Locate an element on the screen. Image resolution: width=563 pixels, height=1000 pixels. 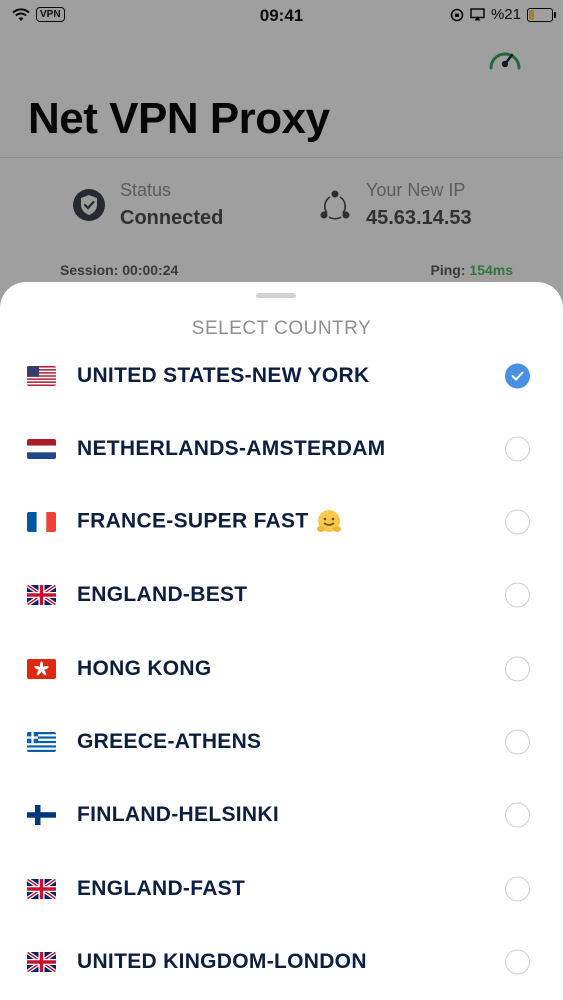
fi-flag-icon is located at coordinates (41, 815).